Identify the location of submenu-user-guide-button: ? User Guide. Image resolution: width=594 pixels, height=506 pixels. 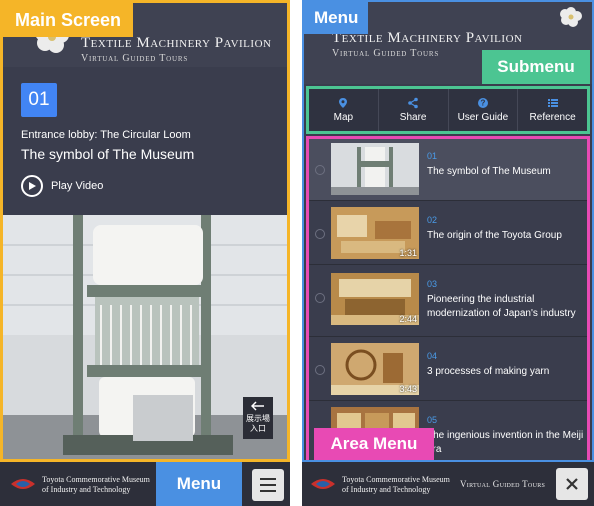
(484, 110).